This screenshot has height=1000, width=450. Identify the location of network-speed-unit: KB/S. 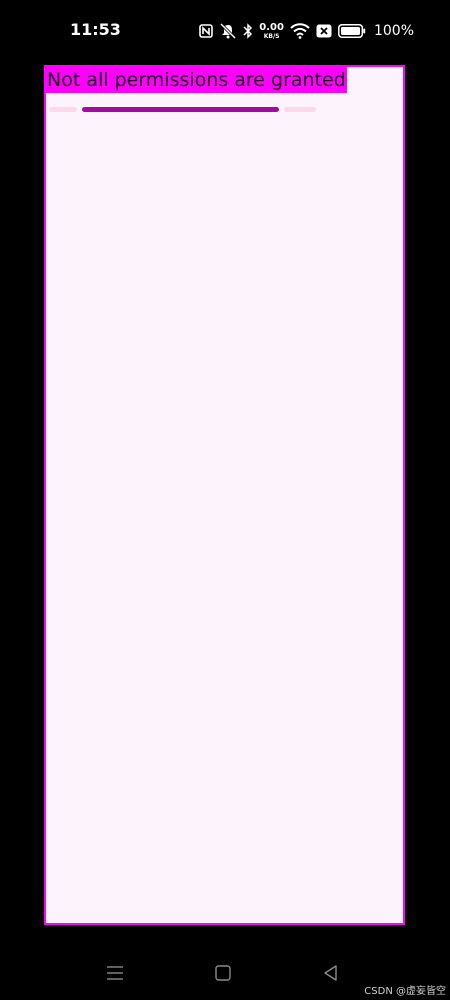
(271, 36).